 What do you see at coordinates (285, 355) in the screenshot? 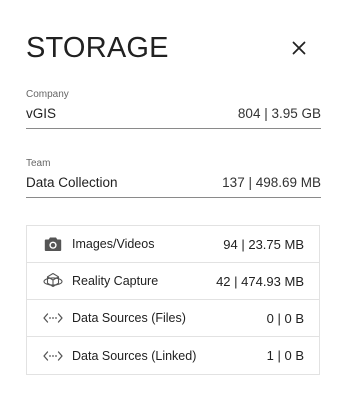
I see `data-sources-linked-value: 1 | 0 B` at bounding box center [285, 355].